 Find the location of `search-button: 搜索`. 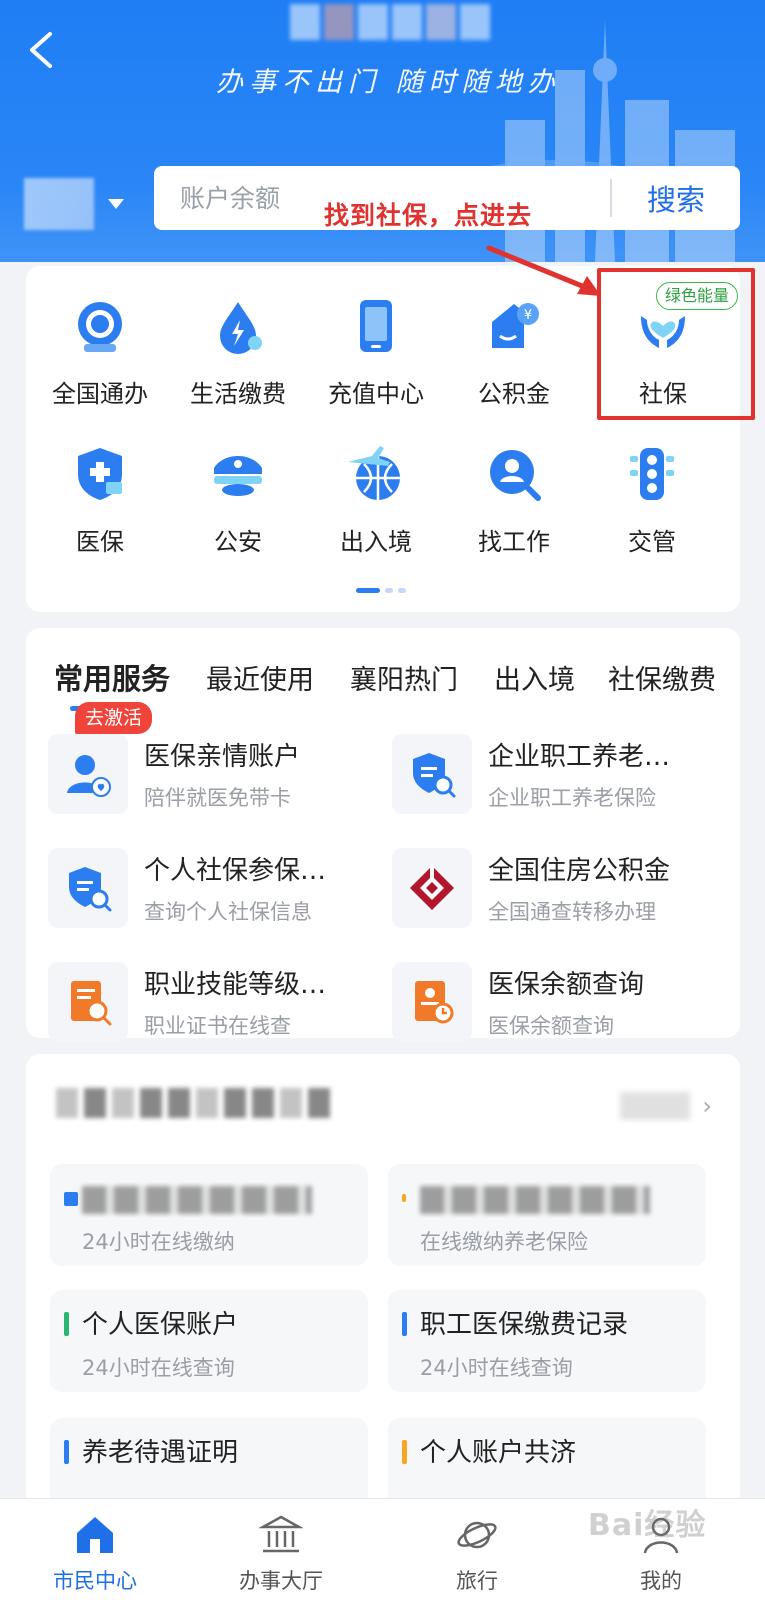

search-button: 搜索 is located at coordinates (676, 198).